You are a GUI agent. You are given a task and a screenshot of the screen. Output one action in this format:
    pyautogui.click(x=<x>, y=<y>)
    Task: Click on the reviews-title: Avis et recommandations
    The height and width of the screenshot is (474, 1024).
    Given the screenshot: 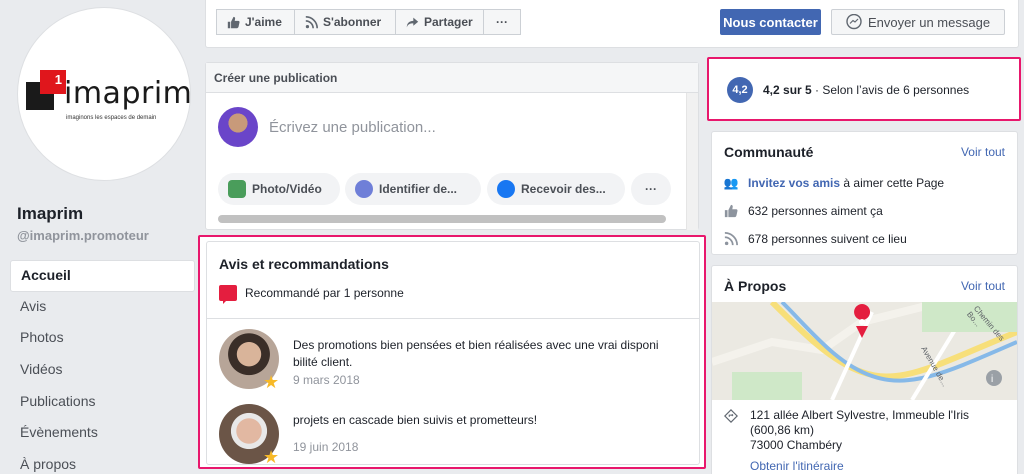 What is the action you would take?
    pyautogui.click(x=304, y=264)
    